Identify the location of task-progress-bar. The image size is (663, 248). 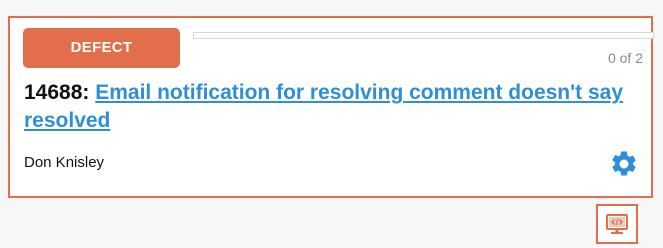
(423, 35).